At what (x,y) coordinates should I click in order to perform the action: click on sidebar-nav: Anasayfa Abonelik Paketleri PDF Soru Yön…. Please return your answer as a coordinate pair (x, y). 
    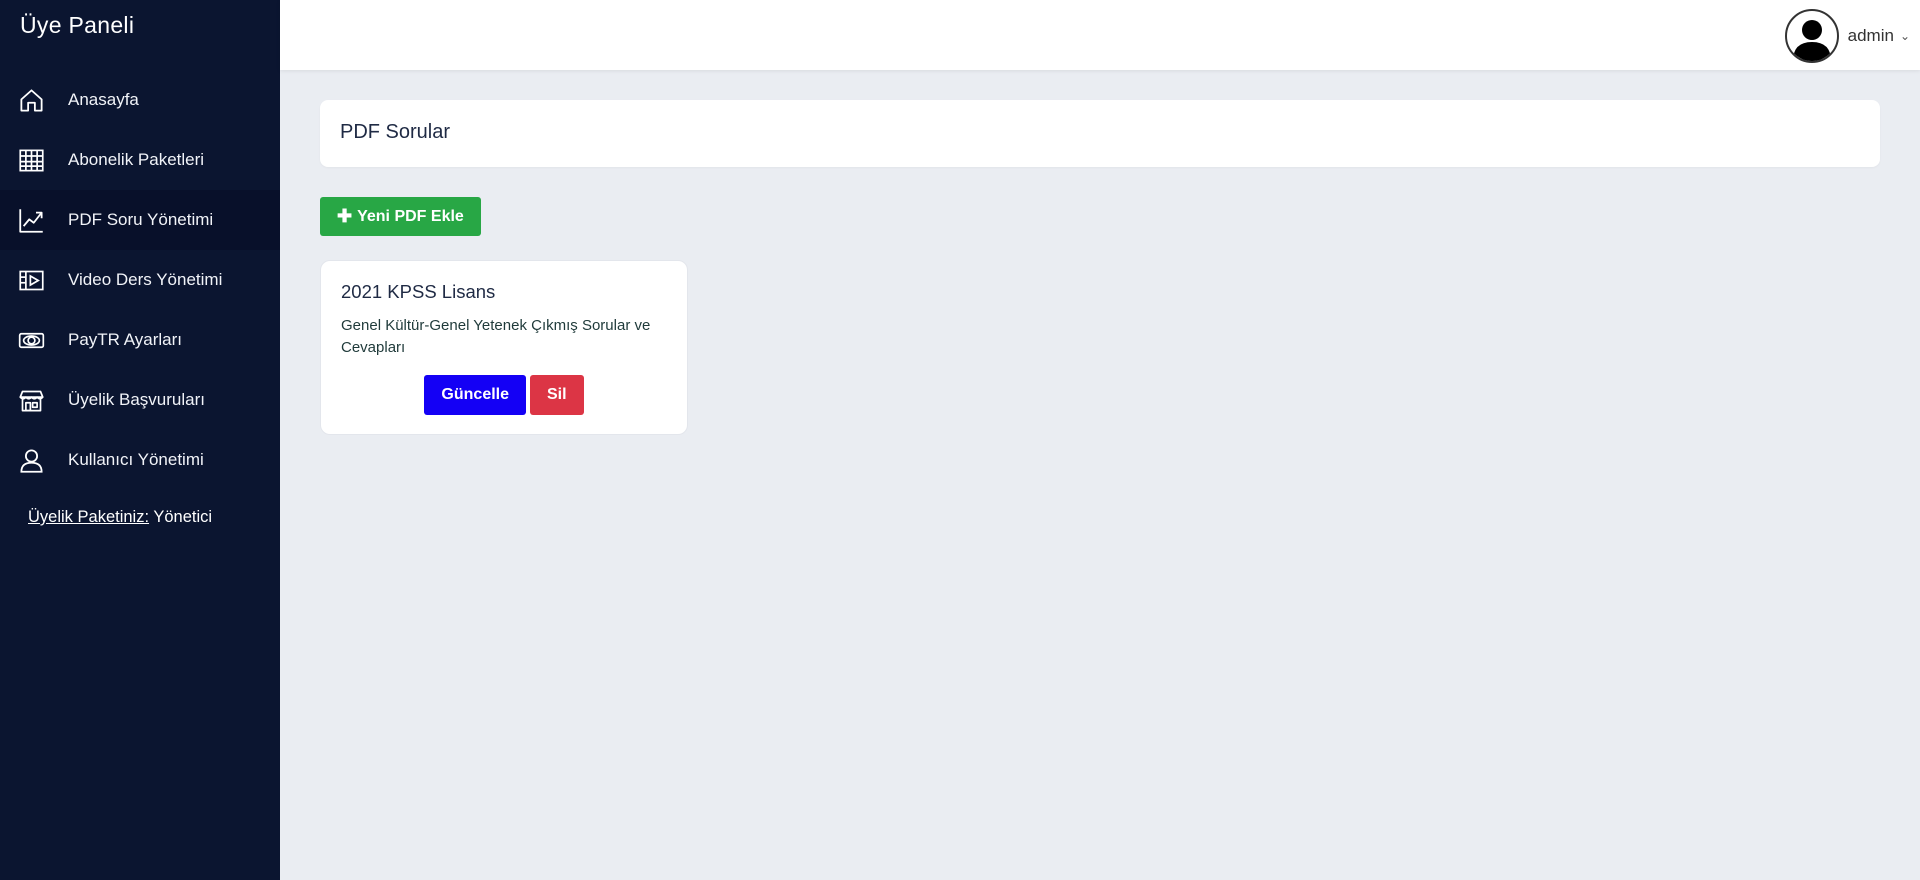
    Looking at the image, I should click on (140, 280).